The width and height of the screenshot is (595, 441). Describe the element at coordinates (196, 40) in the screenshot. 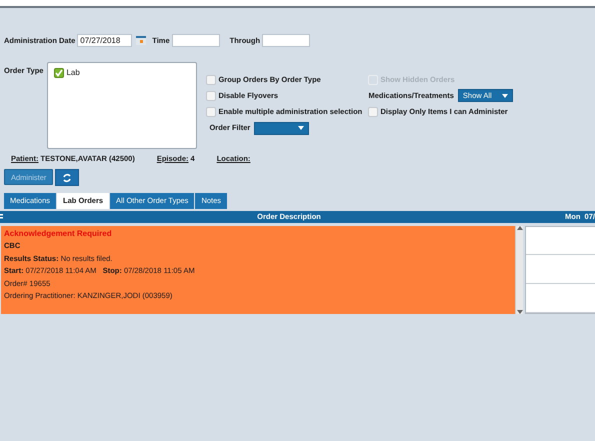

I see `time-field` at that location.